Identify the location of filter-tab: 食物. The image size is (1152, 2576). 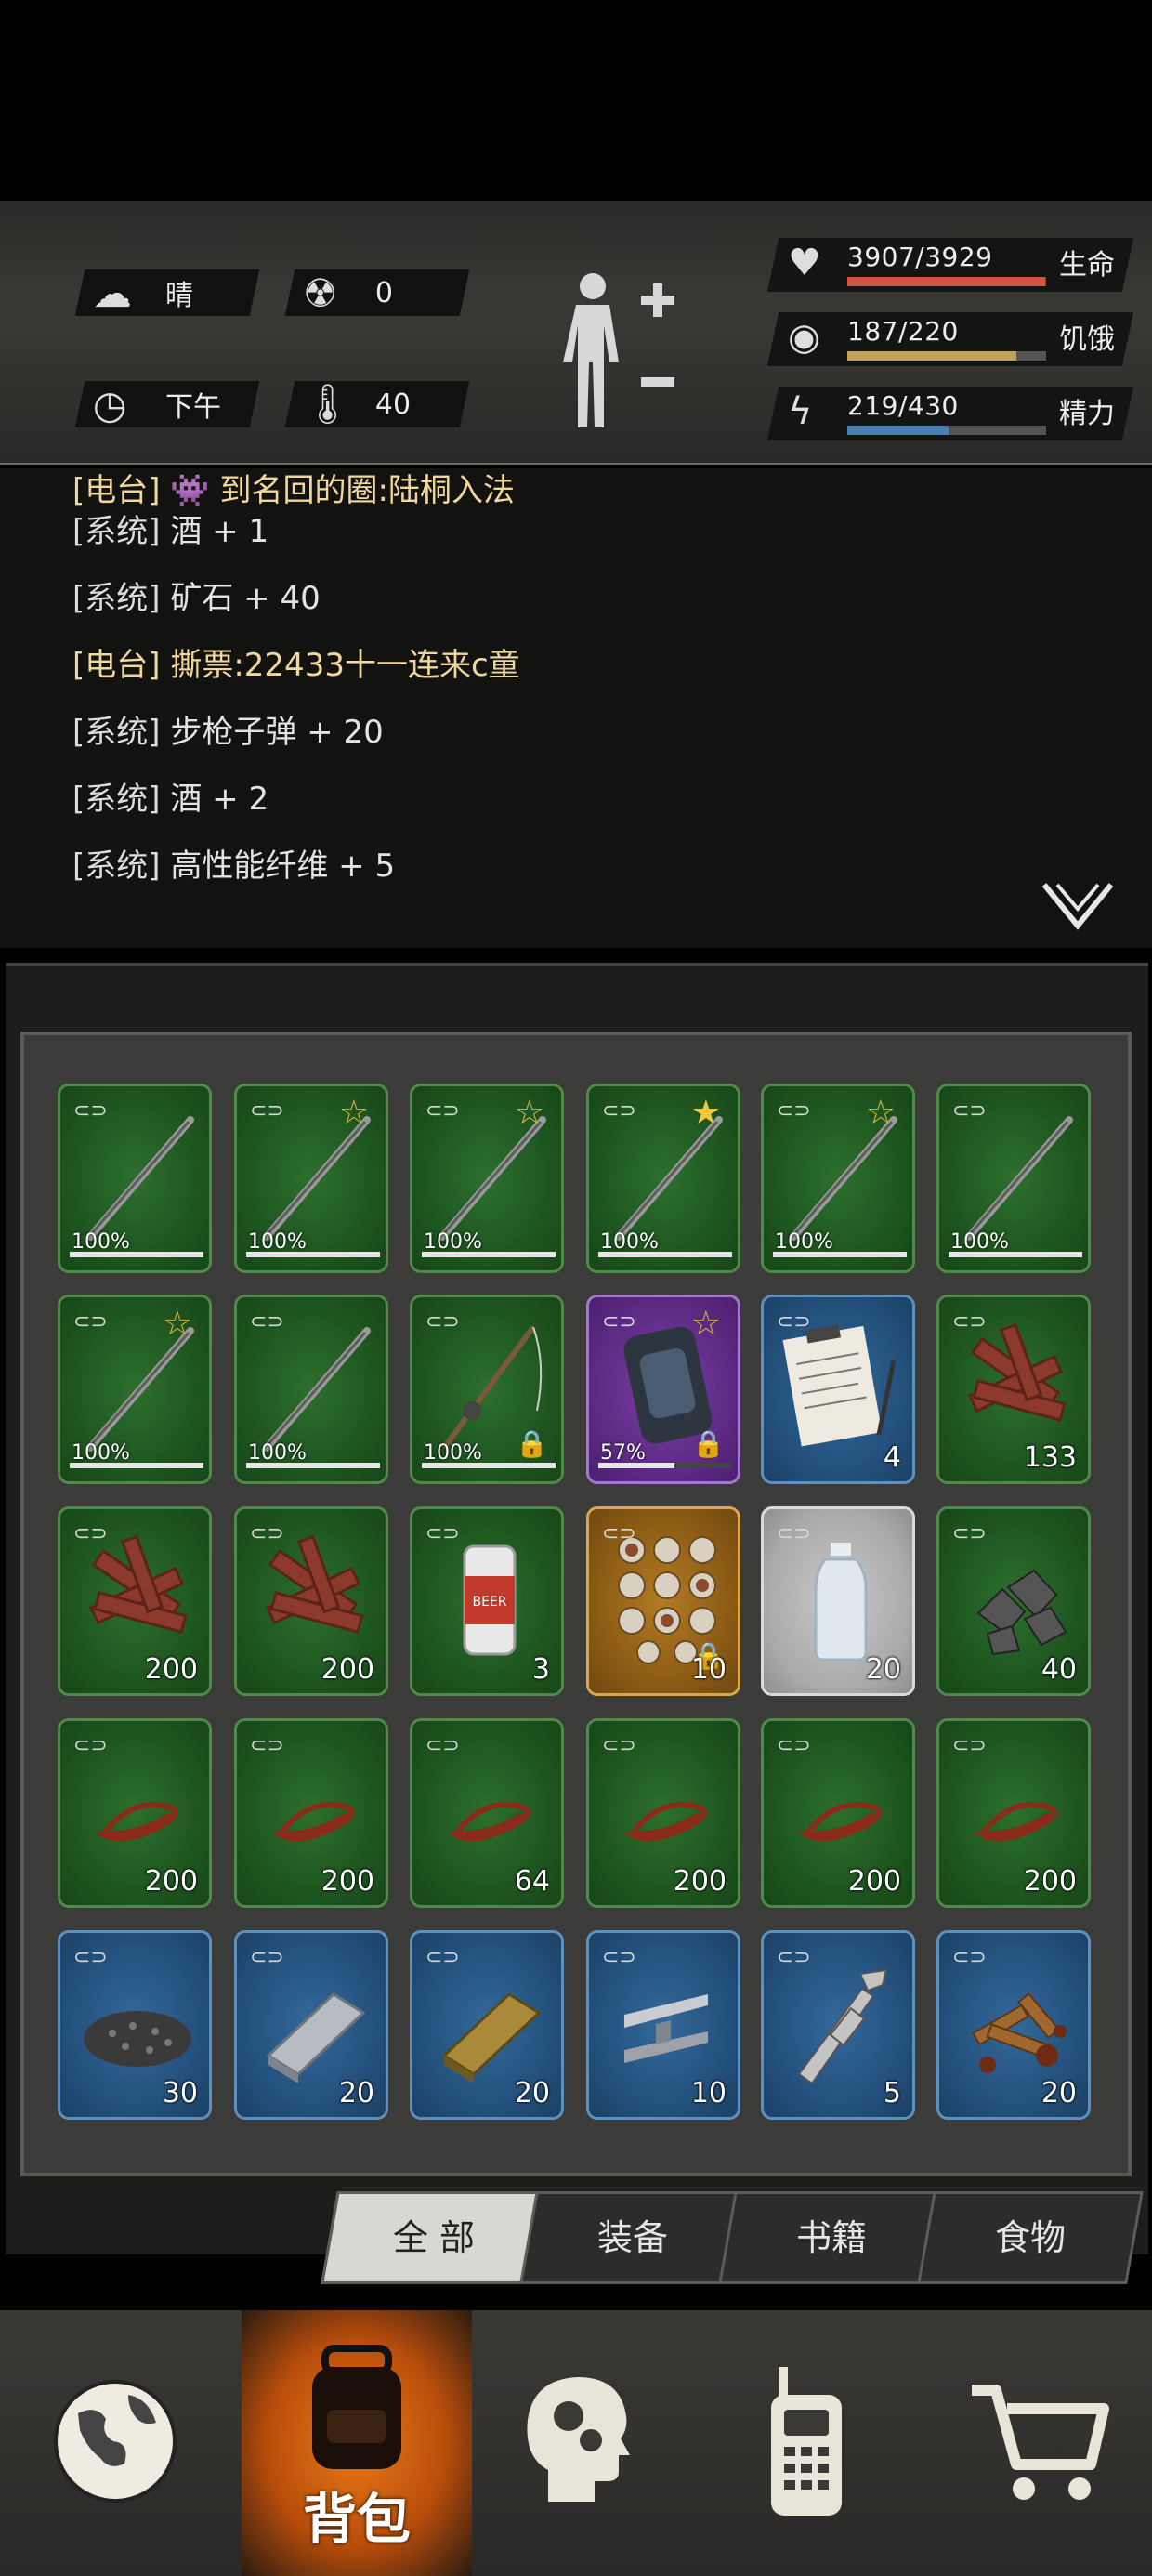
(1030, 2237).